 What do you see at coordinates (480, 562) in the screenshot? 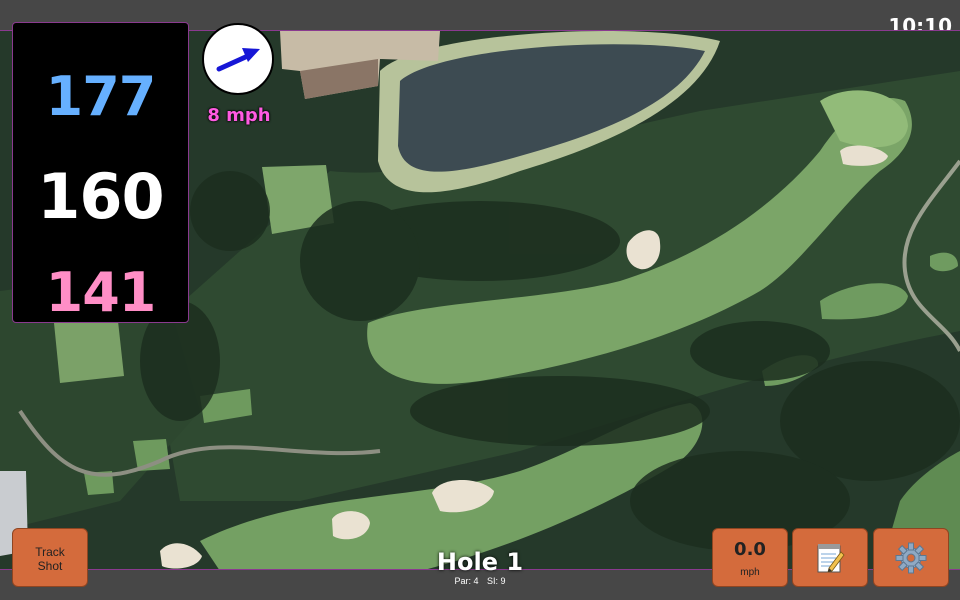
I see `hole-title: Hole 1` at bounding box center [480, 562].